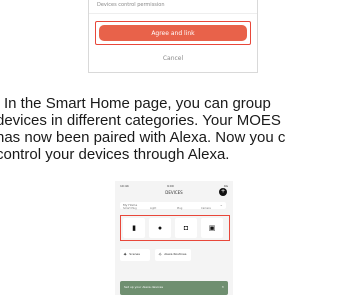 Image resolution: width=346 pixels, height=295 pixels. I want to click on plug-icon: ▮, so click(134, 228).